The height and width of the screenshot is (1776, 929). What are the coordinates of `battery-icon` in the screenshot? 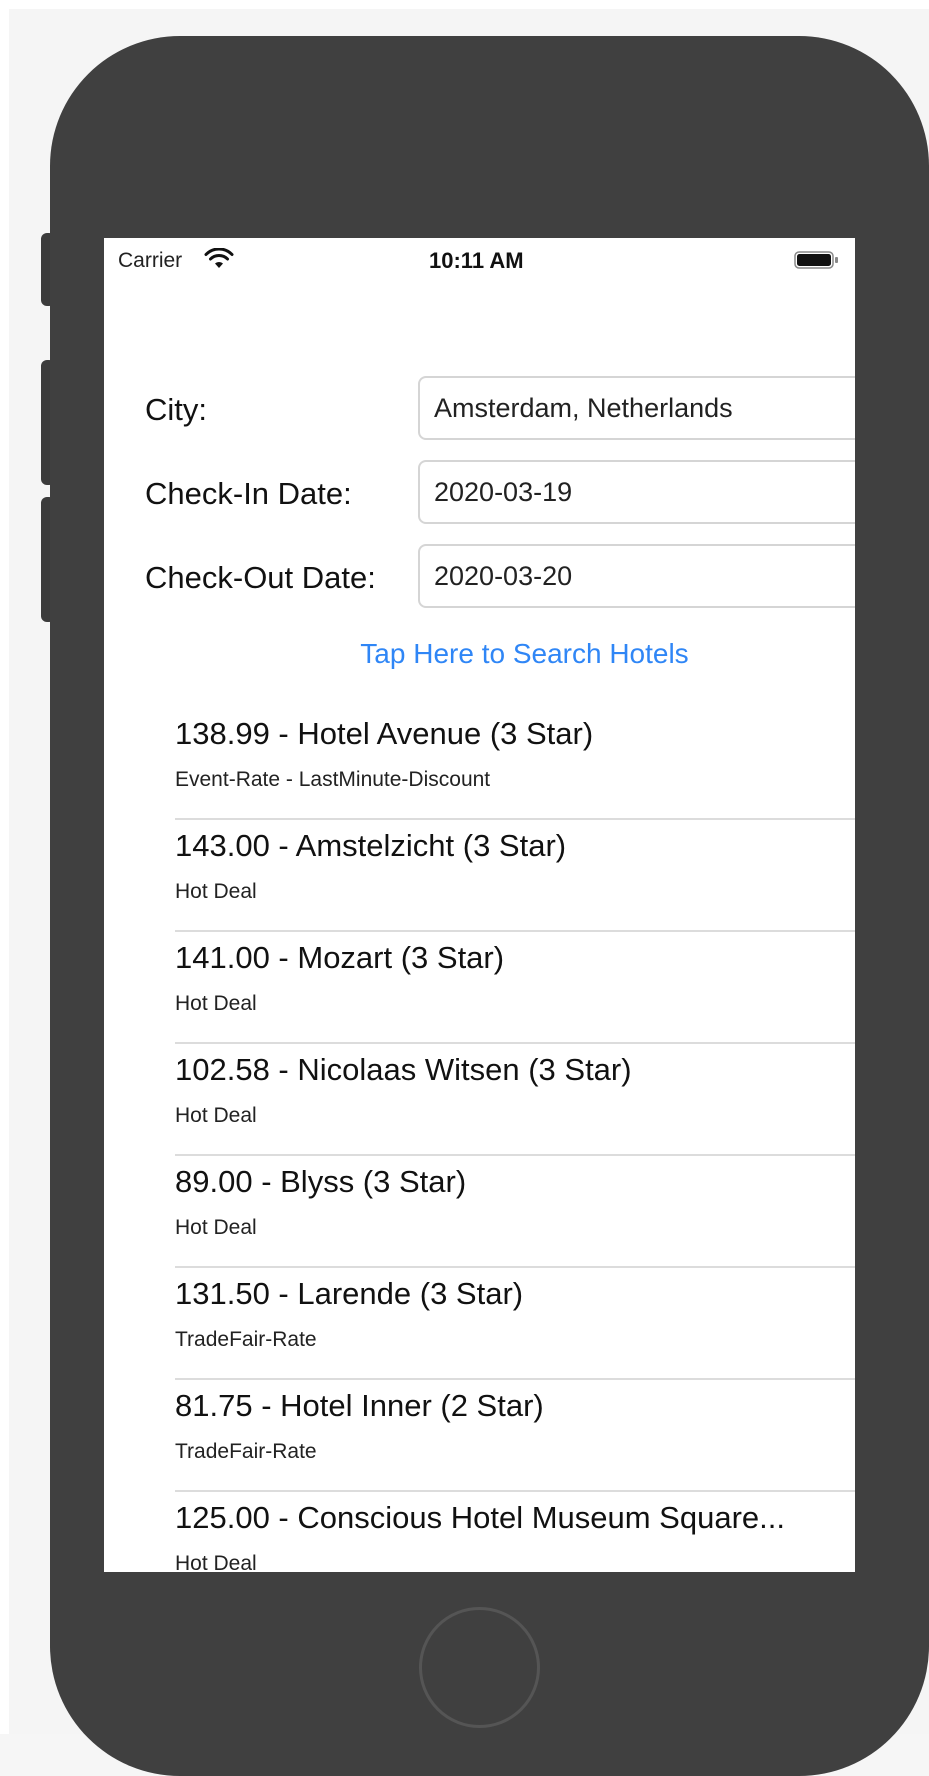 It's located at (816, 260).